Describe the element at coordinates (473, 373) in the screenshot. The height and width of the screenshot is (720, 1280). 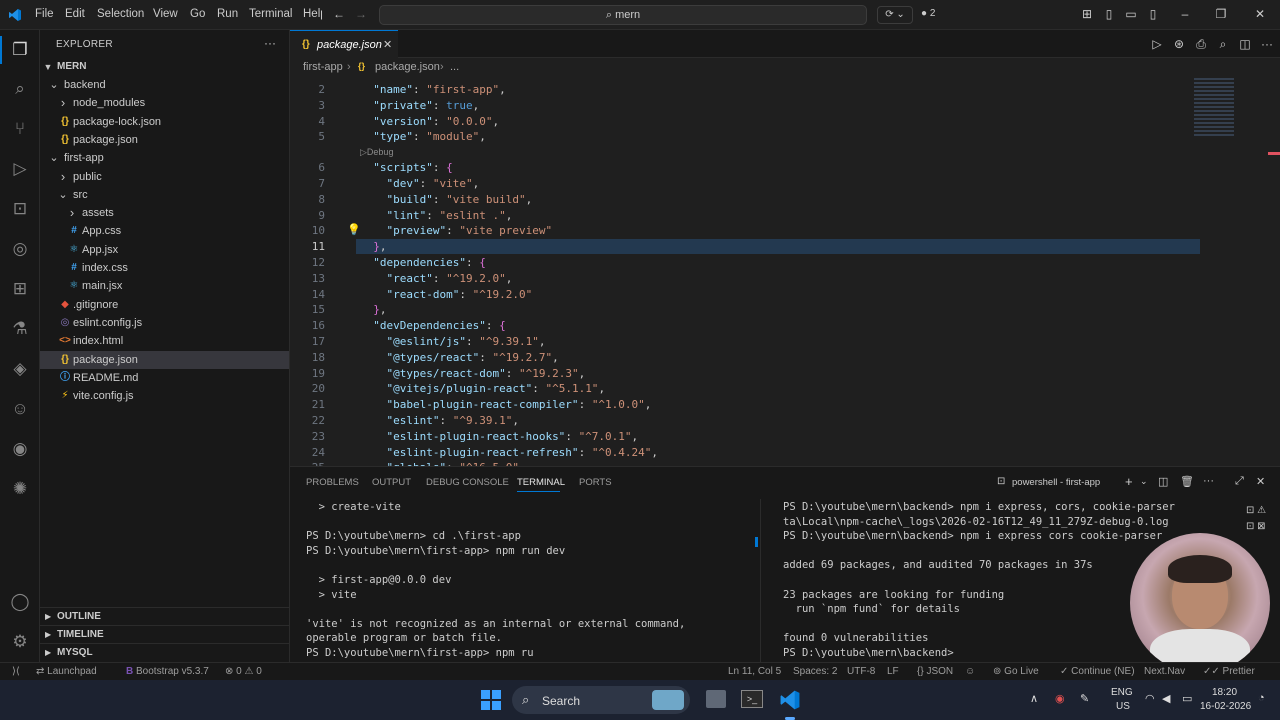
I see `code-line: "@types/react-dom": "^19.2.3",` at that location.